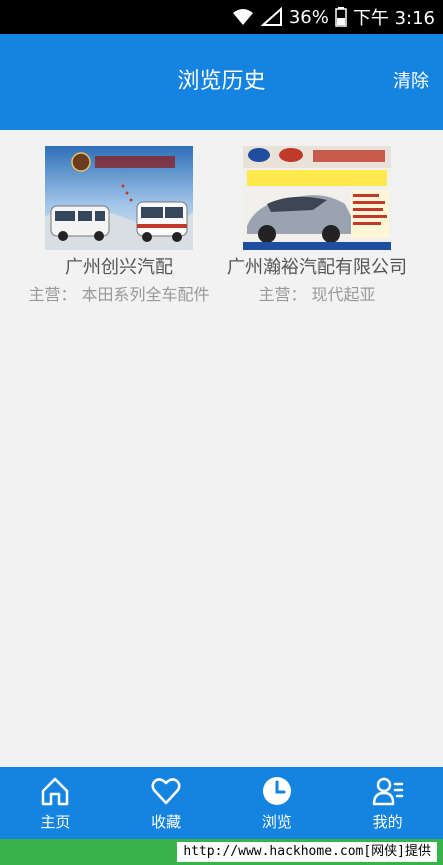 The image size is (443, 865). Describe the element at coordinates (341, 17) in the screenshot. I see `battery-icon` at that location.